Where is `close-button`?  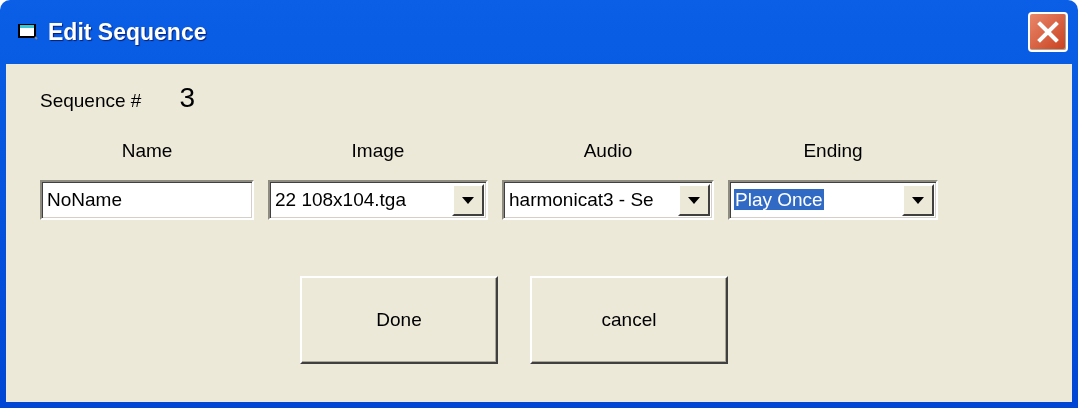 close-button is located at coordinates (1048, 32).